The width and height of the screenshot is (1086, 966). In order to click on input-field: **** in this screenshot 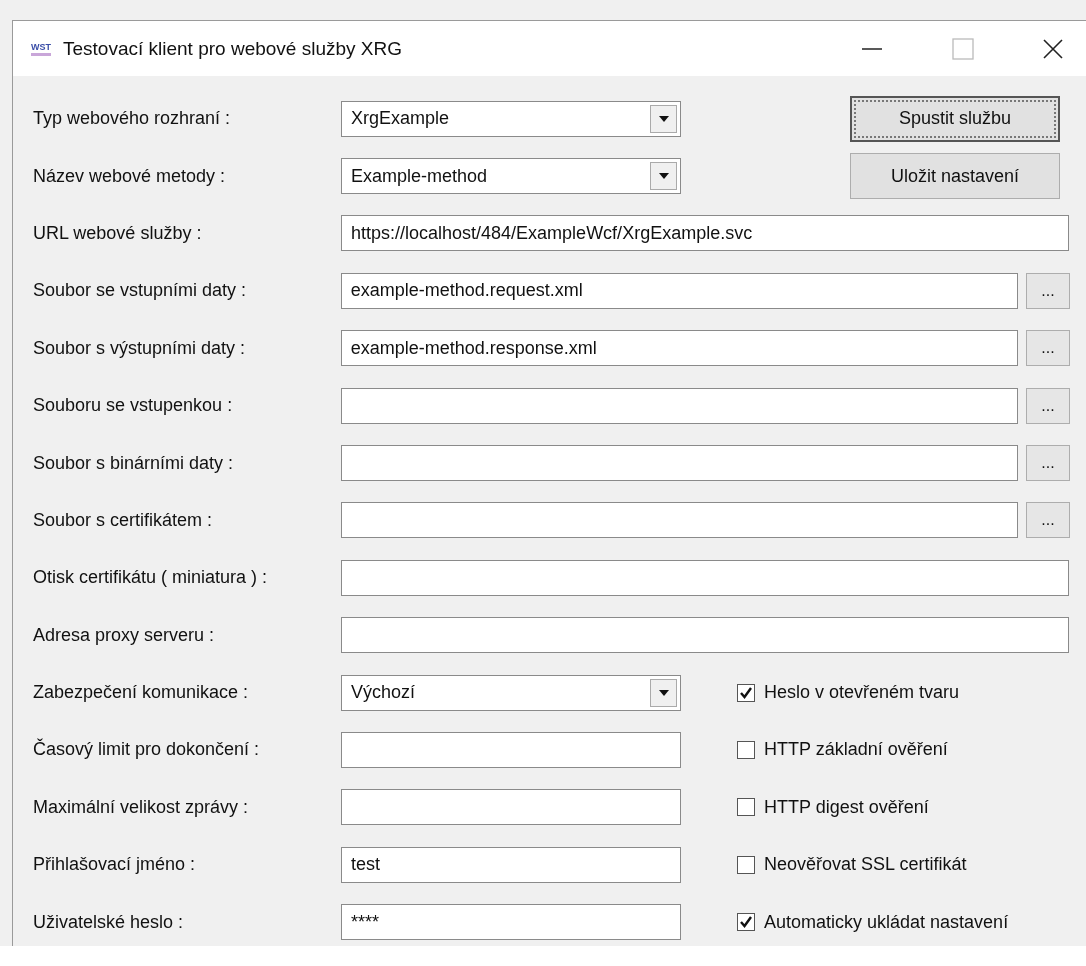, I will do `click(511, 922)`.